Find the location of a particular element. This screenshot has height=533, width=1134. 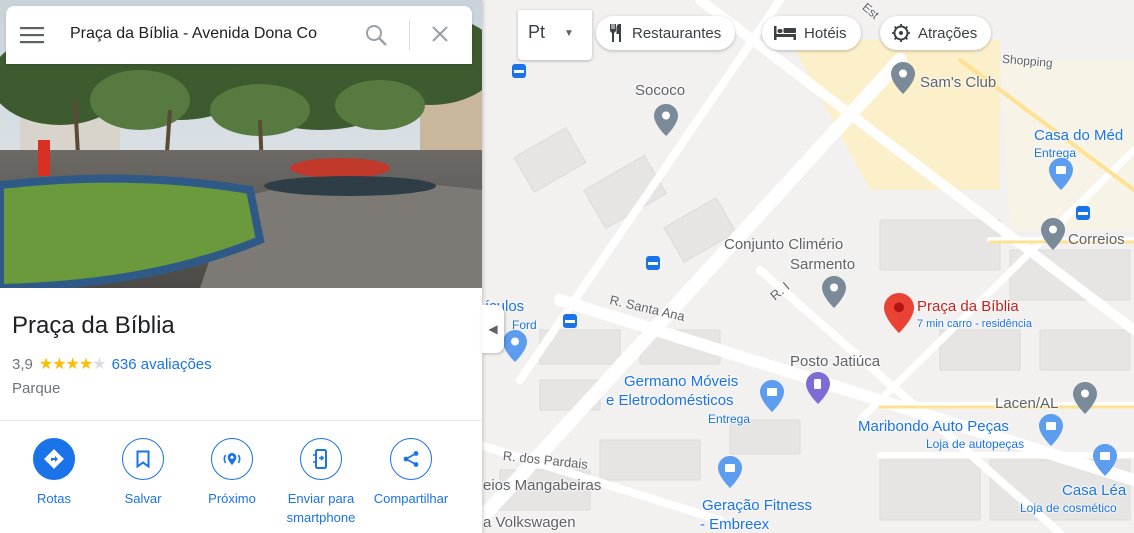

caret-down-icon: ▼ is located at coordinates (569, 33).